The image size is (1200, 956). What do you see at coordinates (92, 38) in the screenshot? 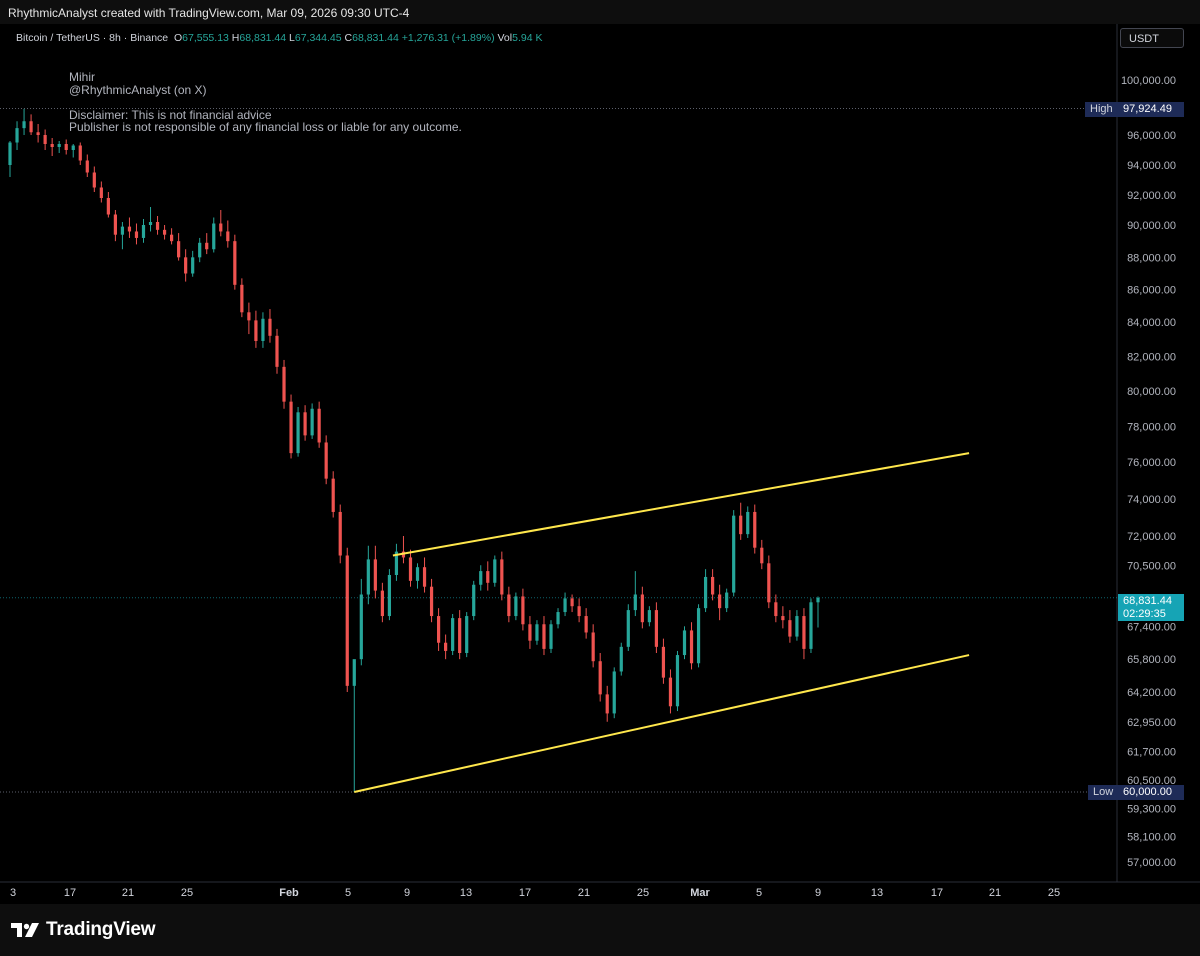
I see `symbol-name: Bitcoin / TetherUS · 8h · Binance` at bounding box center [92, 38].